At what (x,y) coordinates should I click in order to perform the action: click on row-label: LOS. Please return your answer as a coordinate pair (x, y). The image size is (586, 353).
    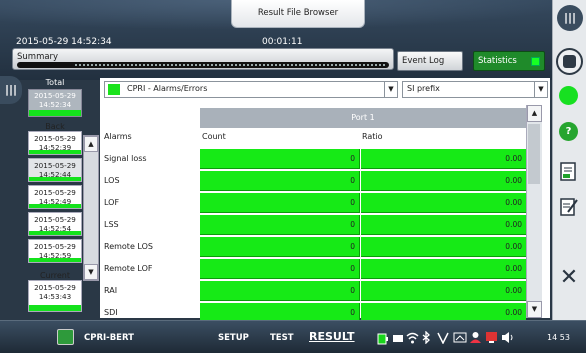
    Looking at the image, I should click on (112, 180).